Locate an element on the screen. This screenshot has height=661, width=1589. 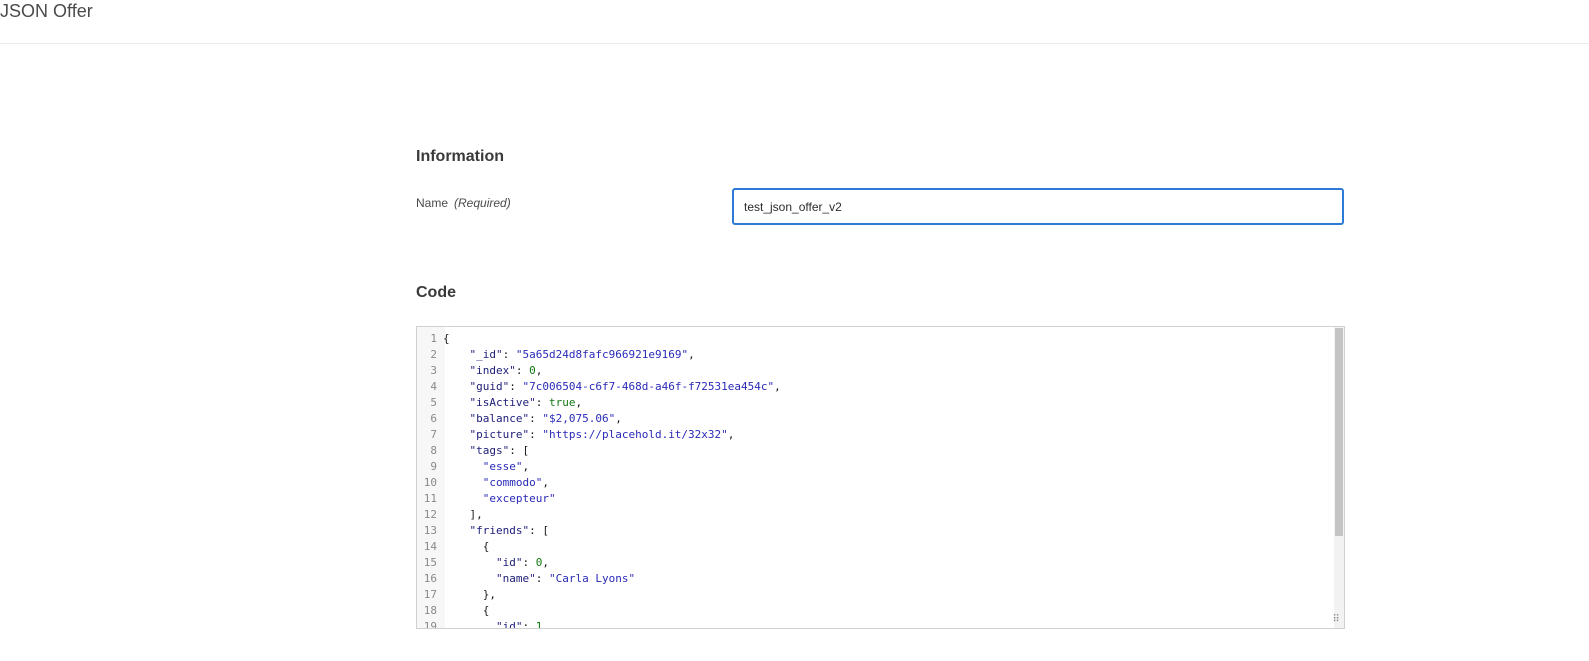
code-line: 10 "commodo", is located at coordinates (874, 483).